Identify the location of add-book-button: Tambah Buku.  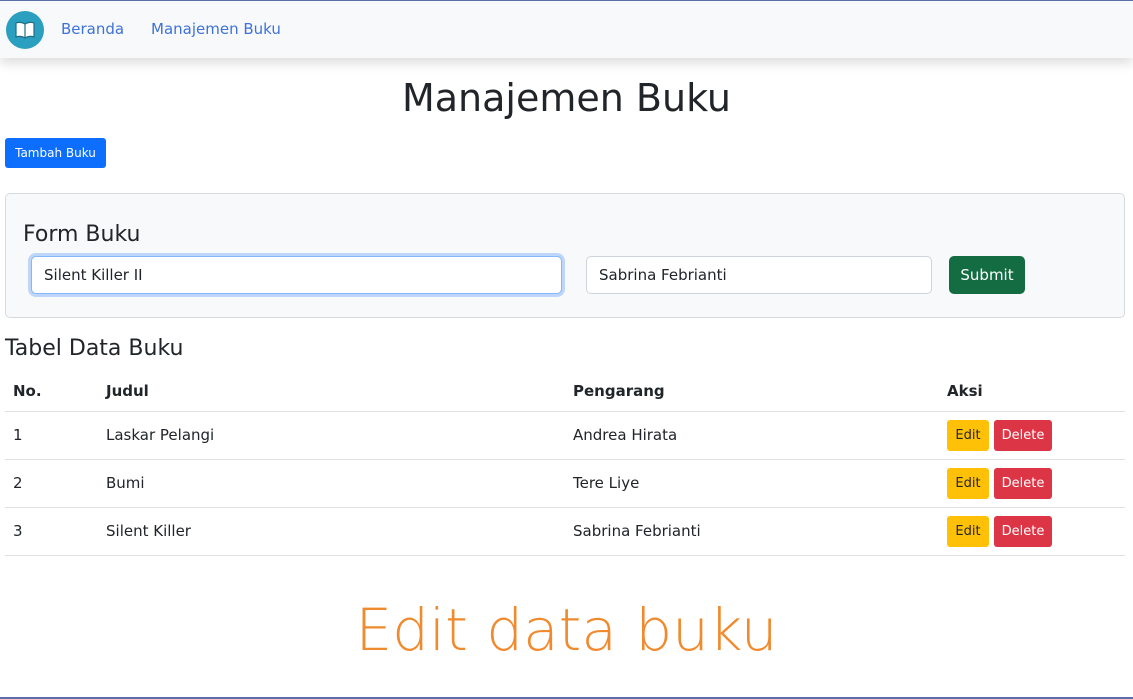
(55, 153).